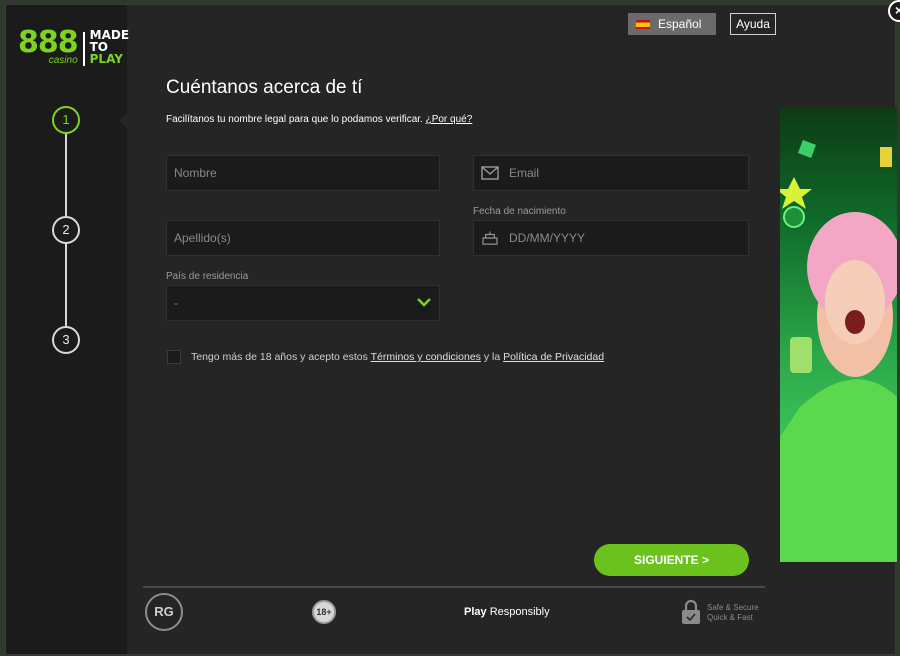 The image size is (900, 656). Describe the element at coordinates (195, 173) in the screenshot. I see `first-name-placeholder: Nombre` at that location.